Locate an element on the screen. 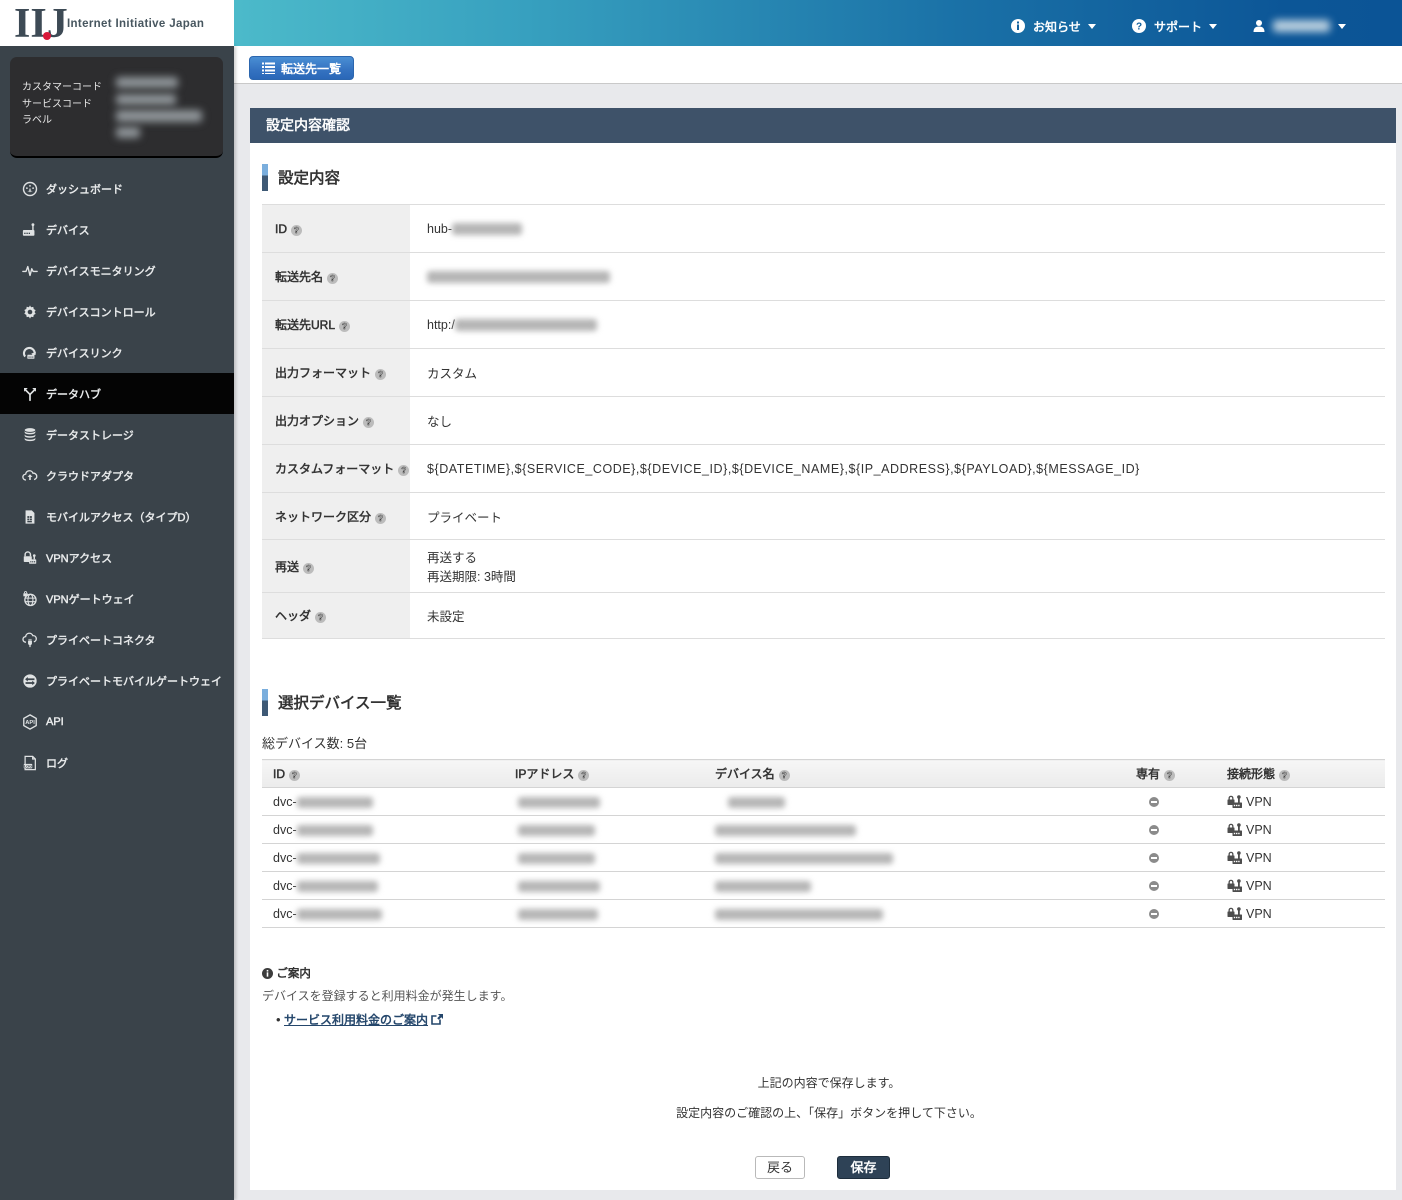 Image resolution: width=1402 pixels, height=1200 pixels. svg-text: LOG is located at coordinates (28, 766).